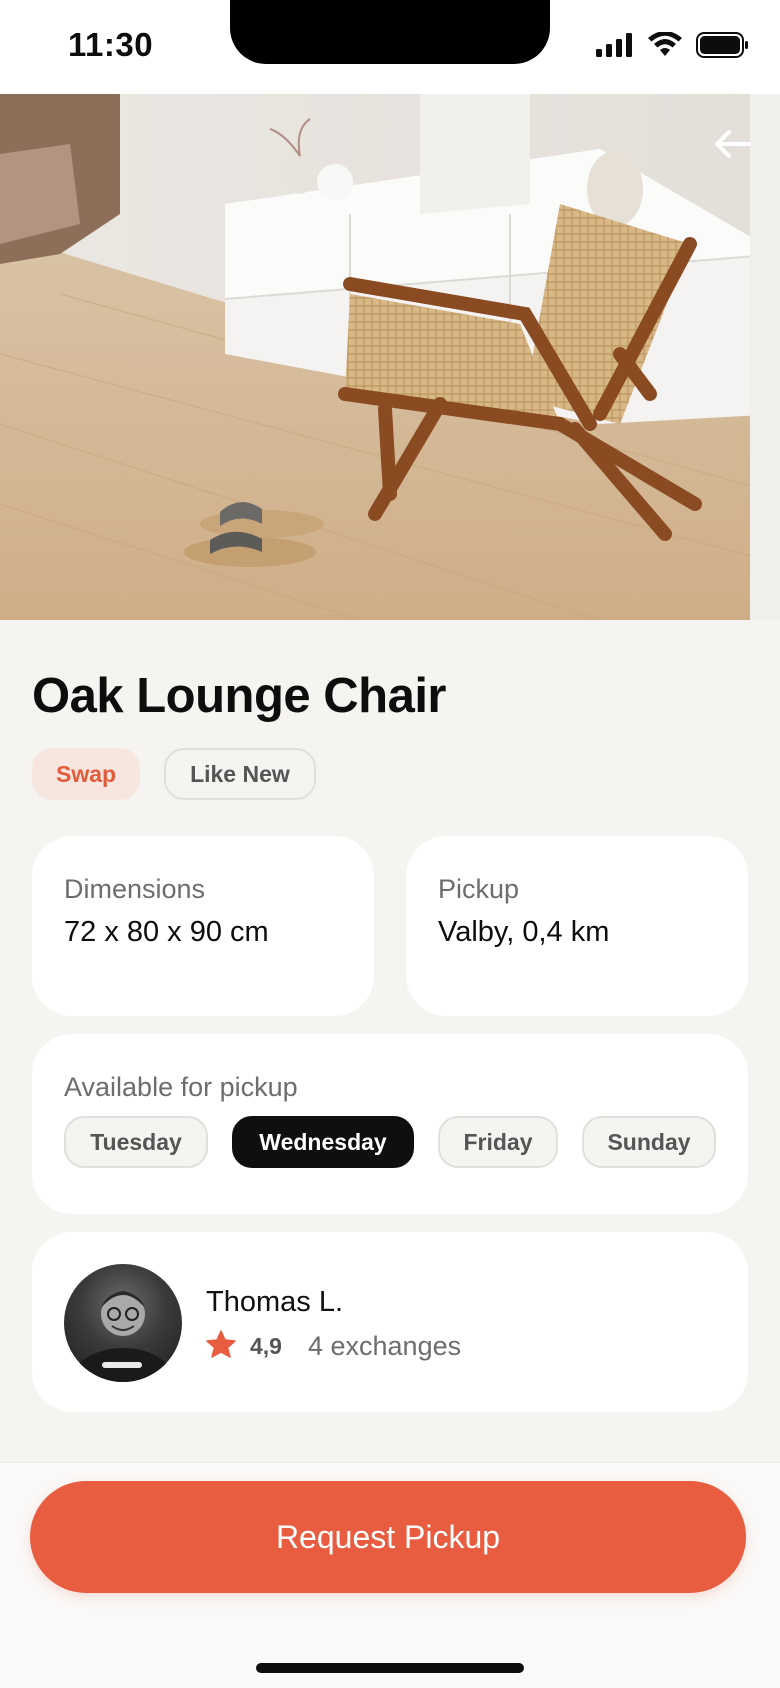 This screenshot has height=1688, width=780. Describe the element at coordinates (390, 32) in the screenshot. I see `device-notch` at that location.